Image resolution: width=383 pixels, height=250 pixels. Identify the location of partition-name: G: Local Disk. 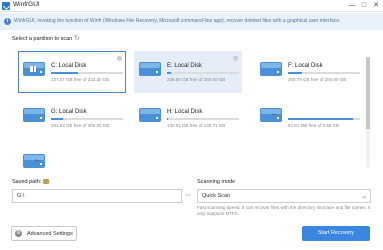
(69, 112).